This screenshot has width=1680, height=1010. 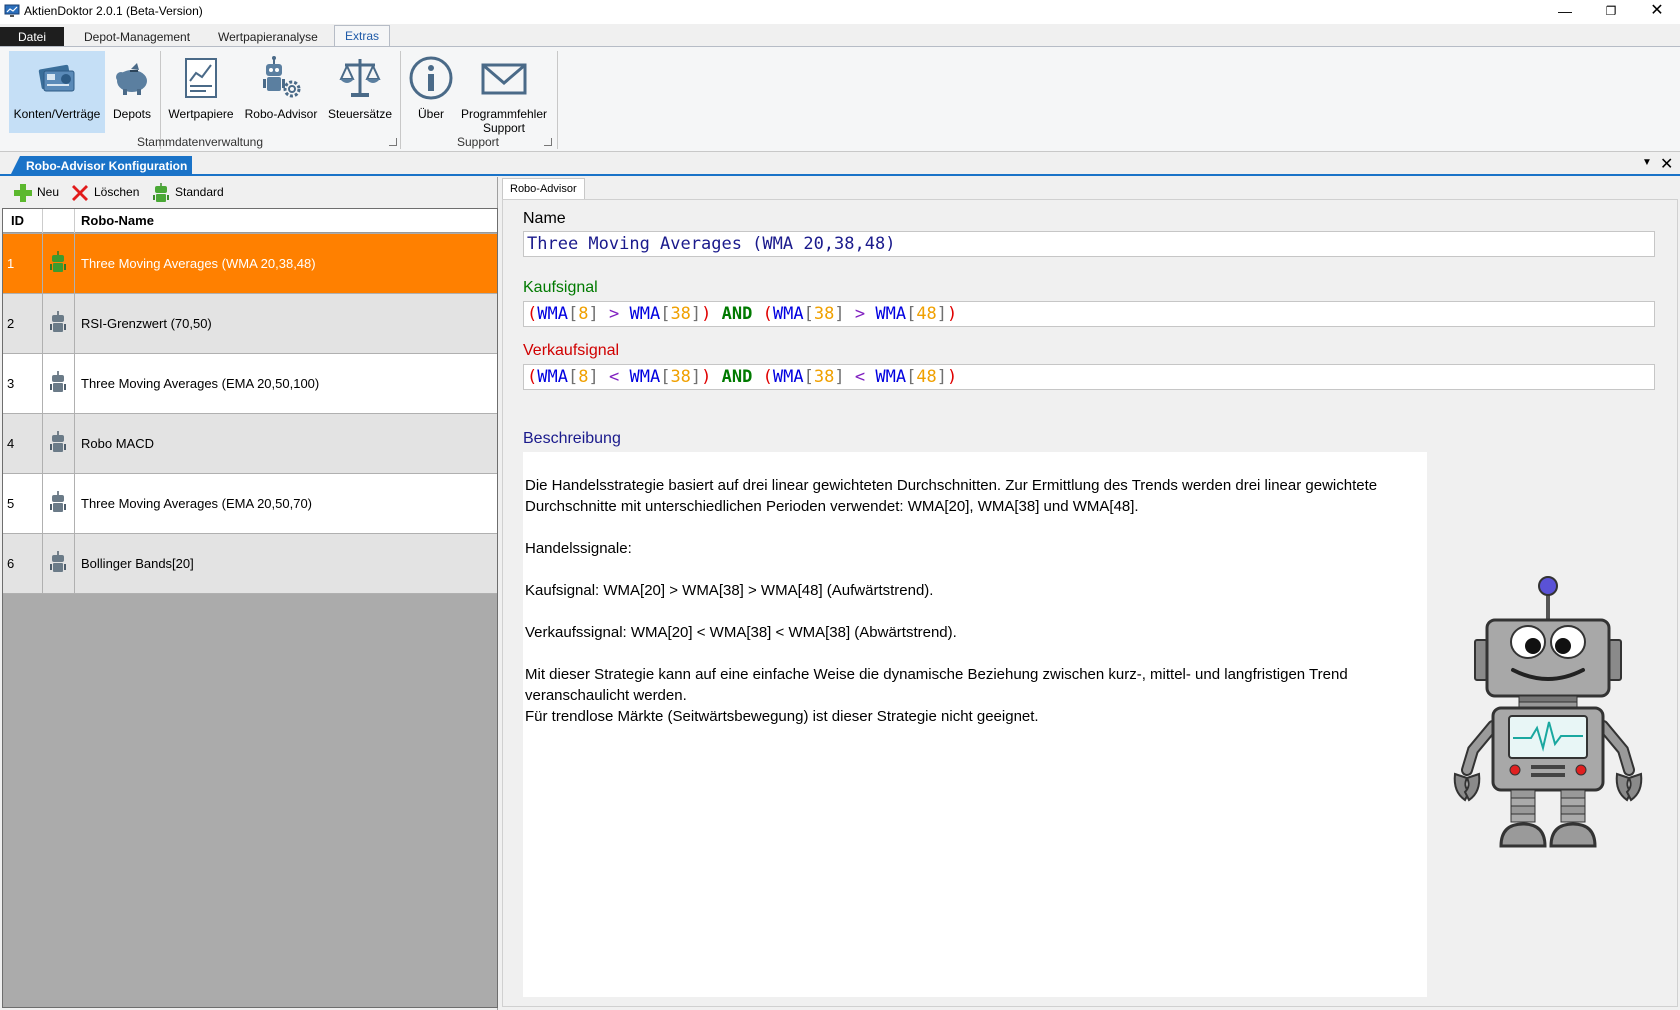 I want to click on depots-button: Depots, so click(x=132, y=92).